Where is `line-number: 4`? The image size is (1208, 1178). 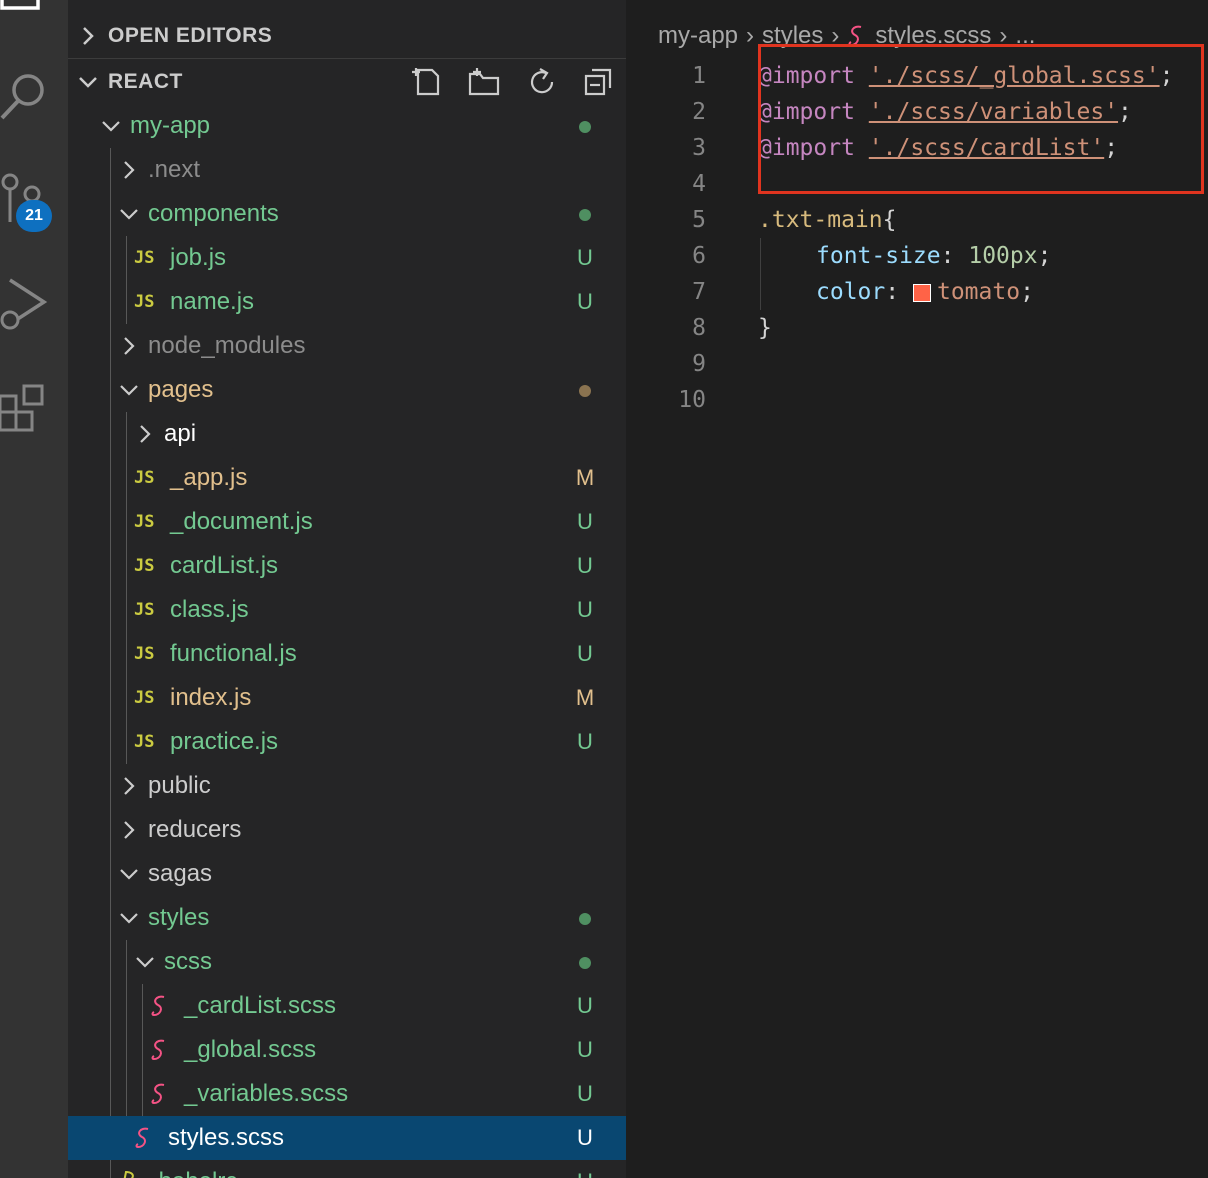
line-number: 4 is located at coordinates (699, 184).